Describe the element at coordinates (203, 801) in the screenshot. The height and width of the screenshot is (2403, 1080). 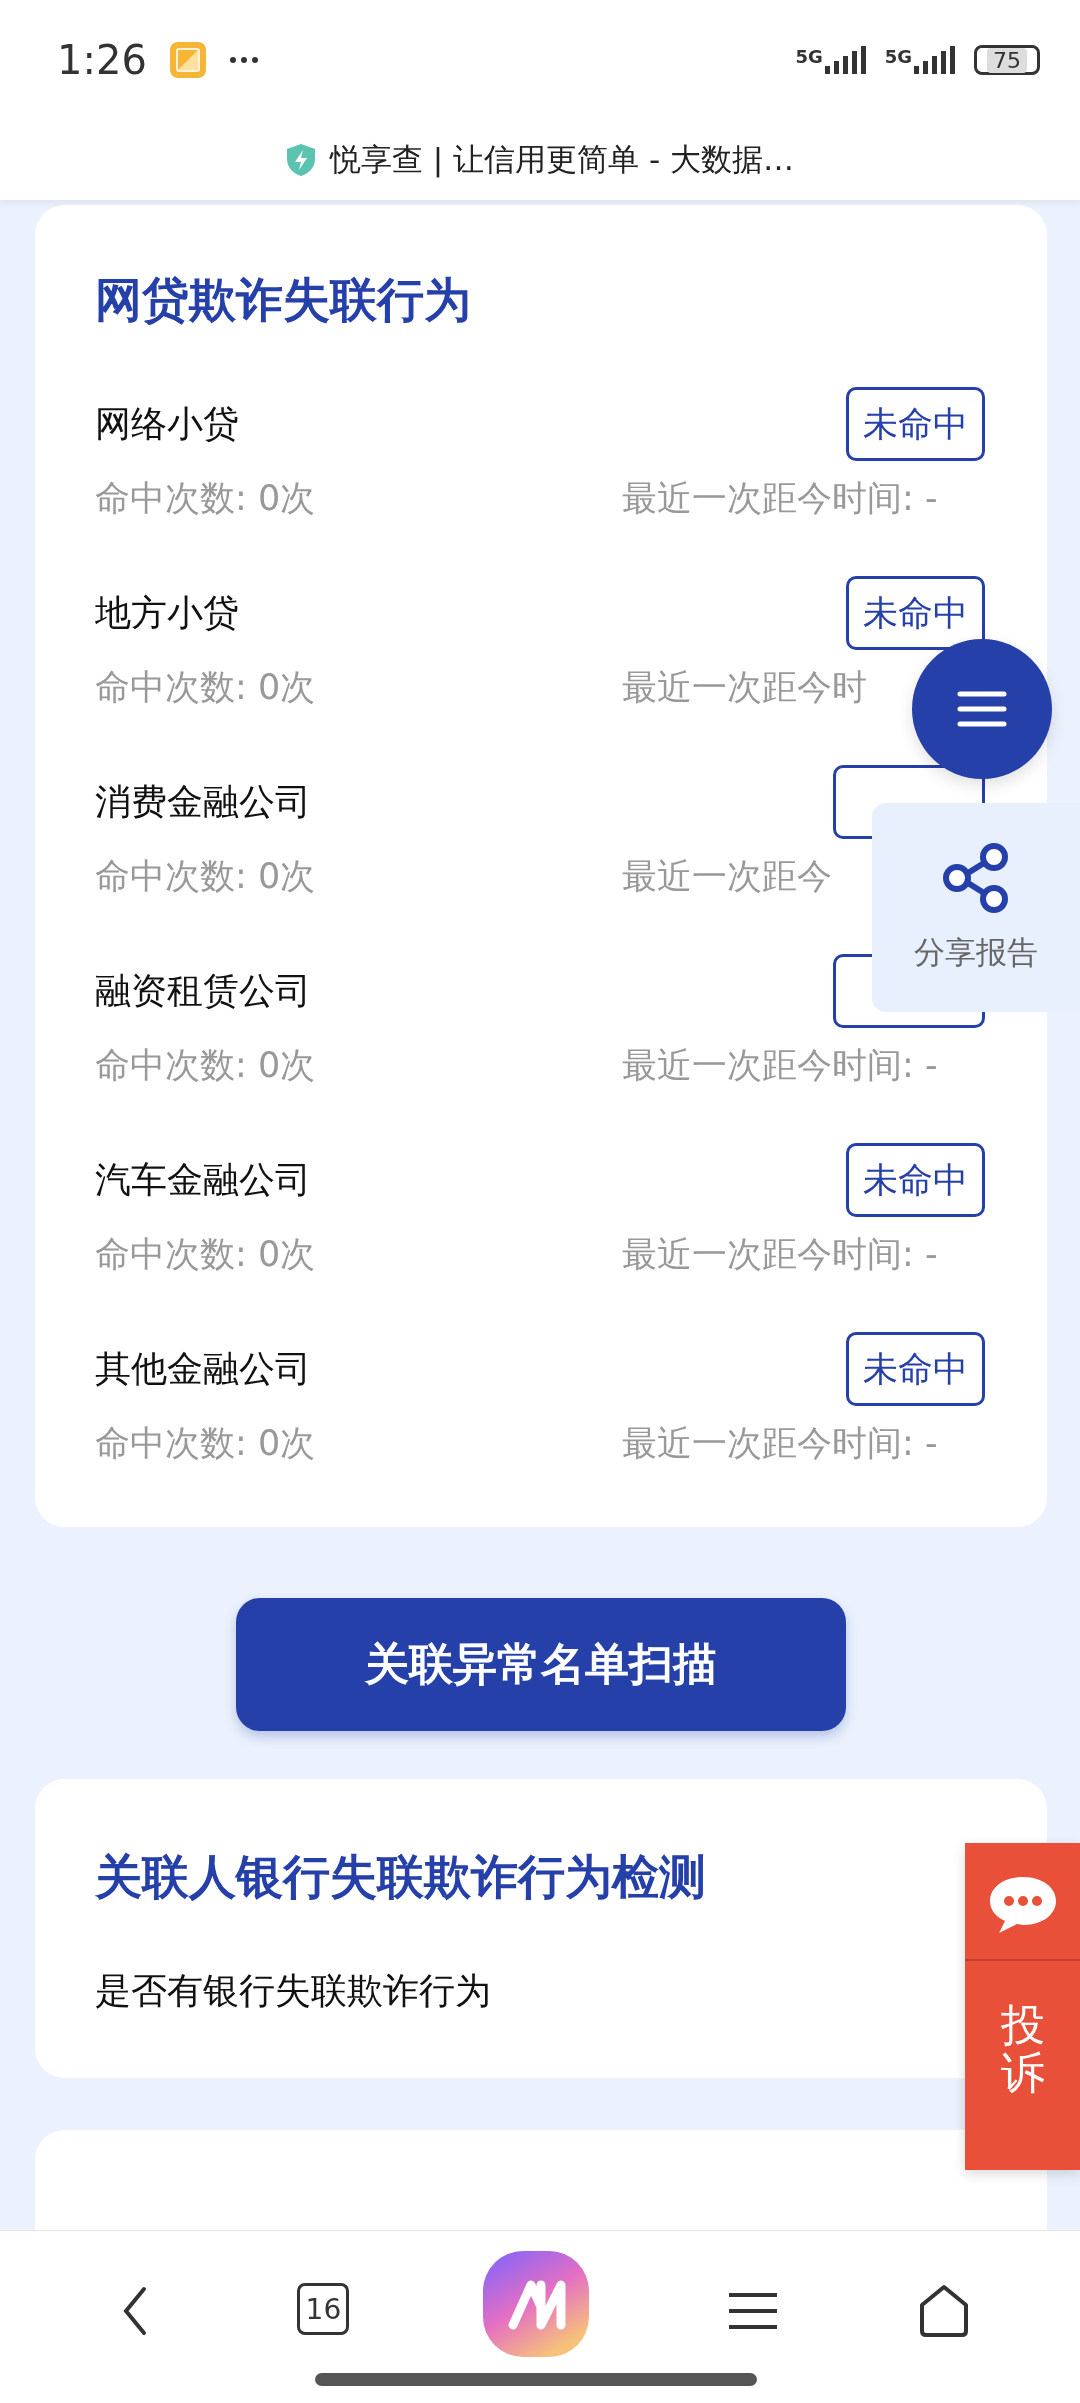
I see `category-label: 消费金融公司` at that location.